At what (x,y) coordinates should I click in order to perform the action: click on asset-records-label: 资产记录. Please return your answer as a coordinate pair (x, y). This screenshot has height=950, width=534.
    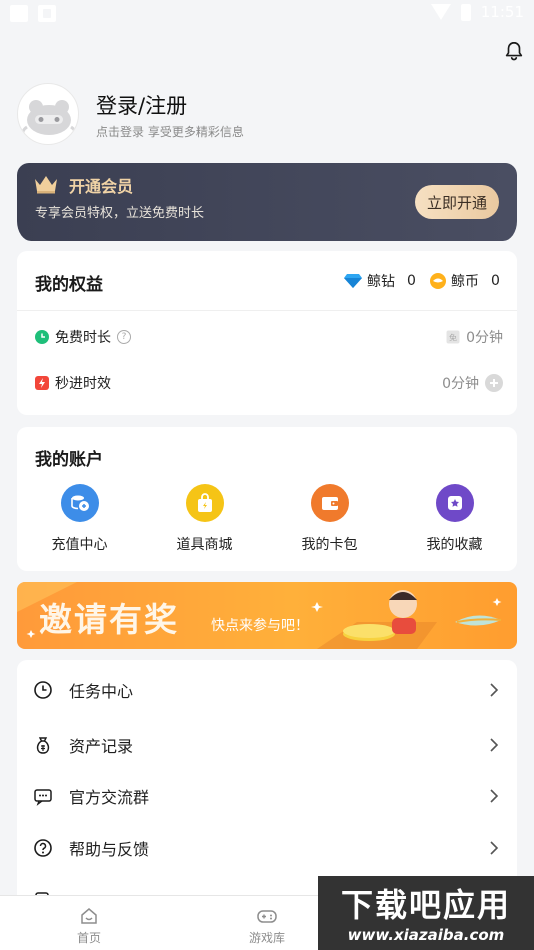
    Looking at the image, I should click on (101, 746).